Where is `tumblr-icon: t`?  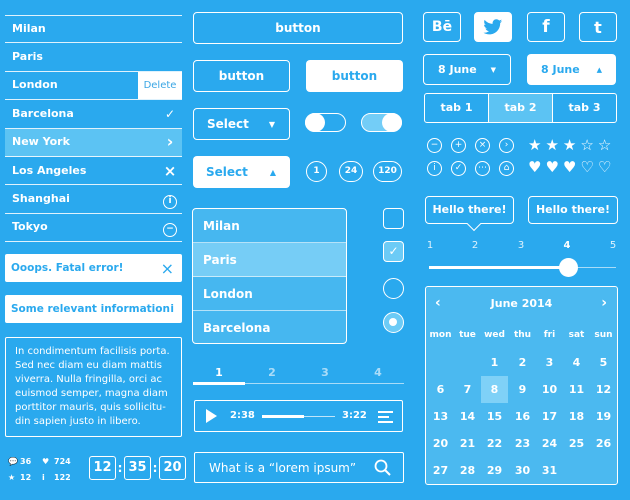 tumblr-icon: t is located at coordinates (598, 27).